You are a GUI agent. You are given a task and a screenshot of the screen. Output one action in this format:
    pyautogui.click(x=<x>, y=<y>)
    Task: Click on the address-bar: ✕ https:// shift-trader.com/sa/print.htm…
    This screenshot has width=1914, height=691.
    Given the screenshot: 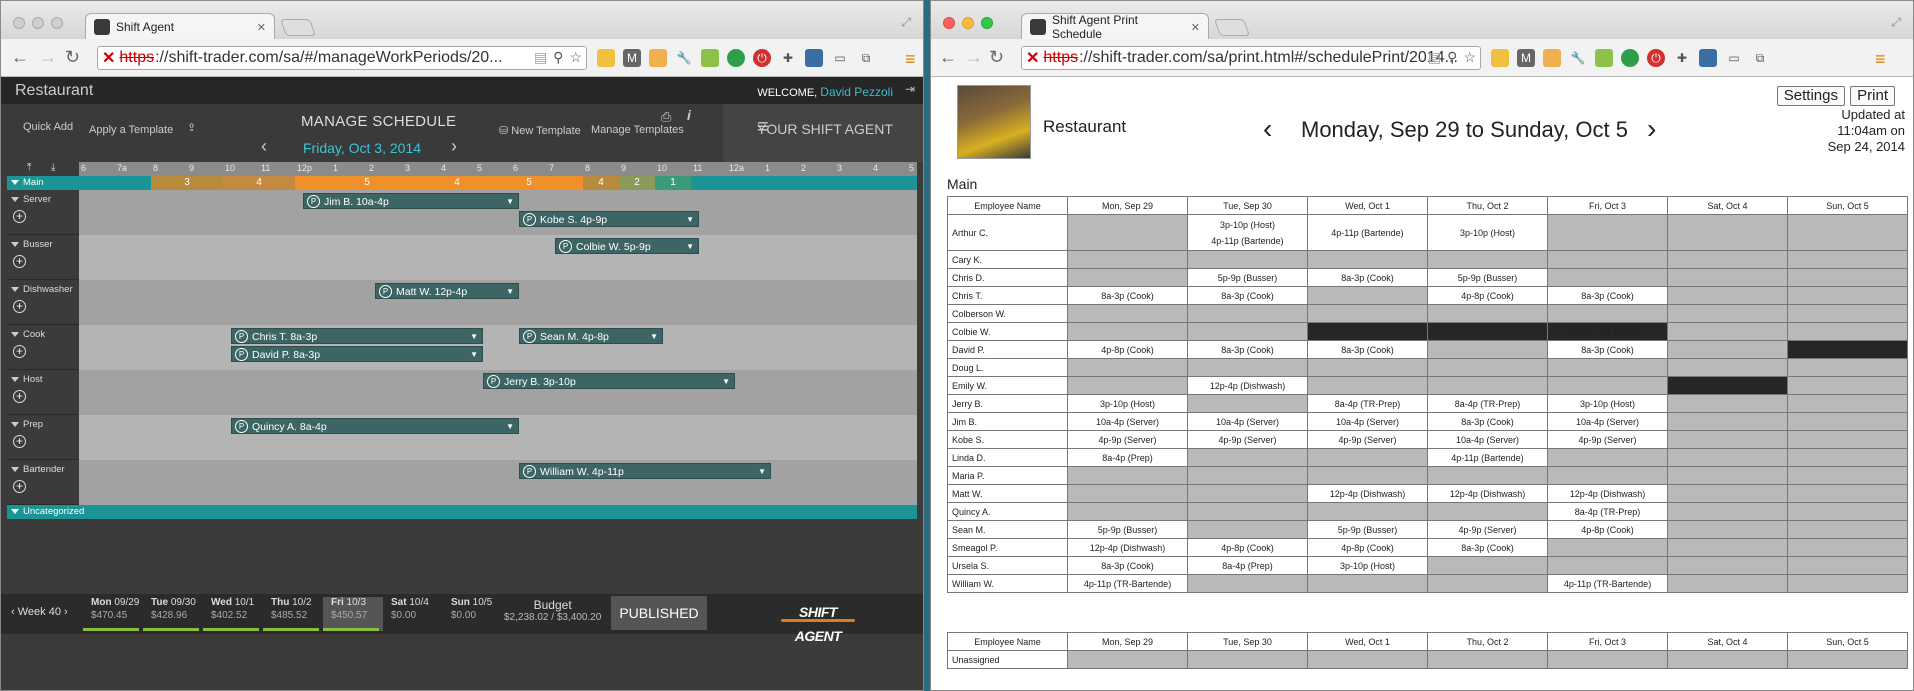 What is the action you would take?
    pyautogui.click(x=1251, y=58)
    